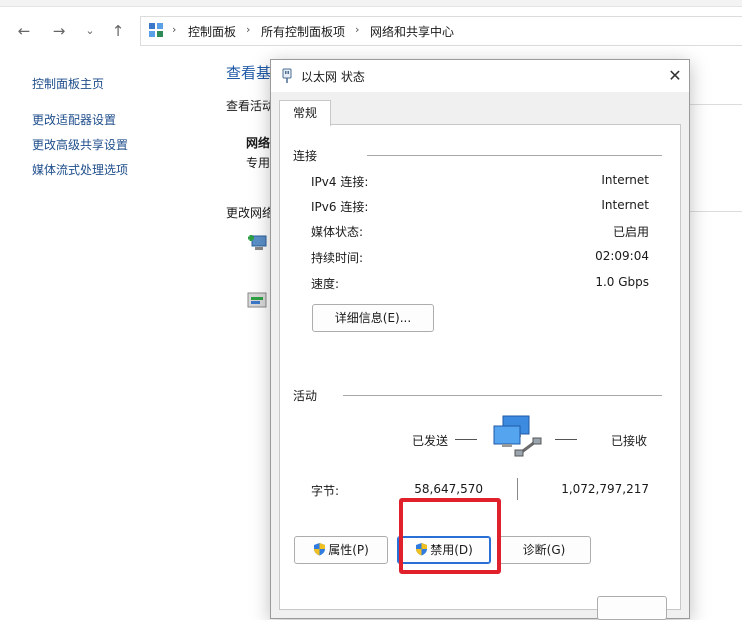  Describe the element at coordinates (325, 284) in the screenshot. I see `speed-label: 速度:` at that location.